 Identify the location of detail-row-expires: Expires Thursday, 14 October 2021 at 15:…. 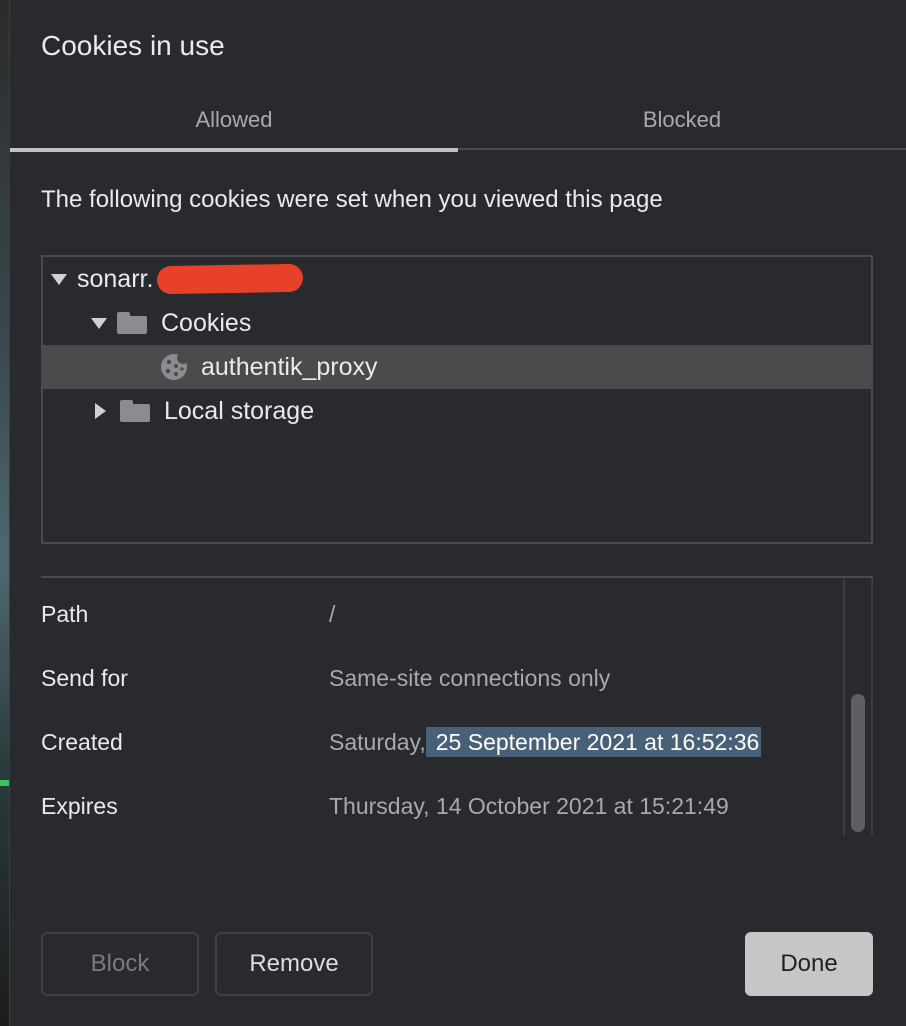
(441, 806).